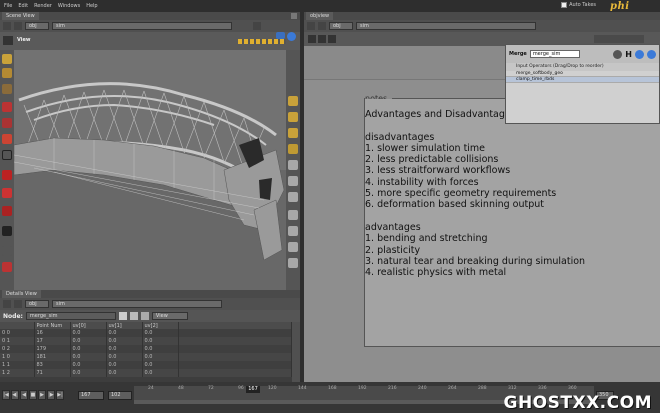  Describe the element at coordinates (60, 395) in the screenshot. I see `jump-end-icon: ▶|` at that location.